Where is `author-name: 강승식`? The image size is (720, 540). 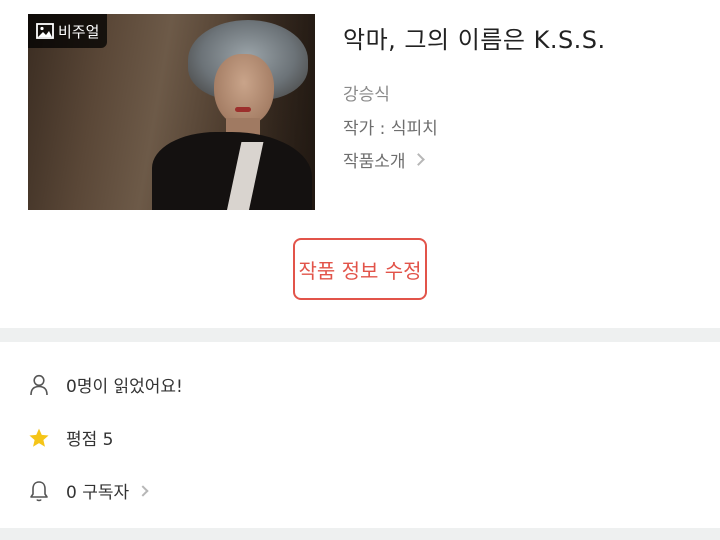
author-name: 강승식 is located at coordinates (366, 92).